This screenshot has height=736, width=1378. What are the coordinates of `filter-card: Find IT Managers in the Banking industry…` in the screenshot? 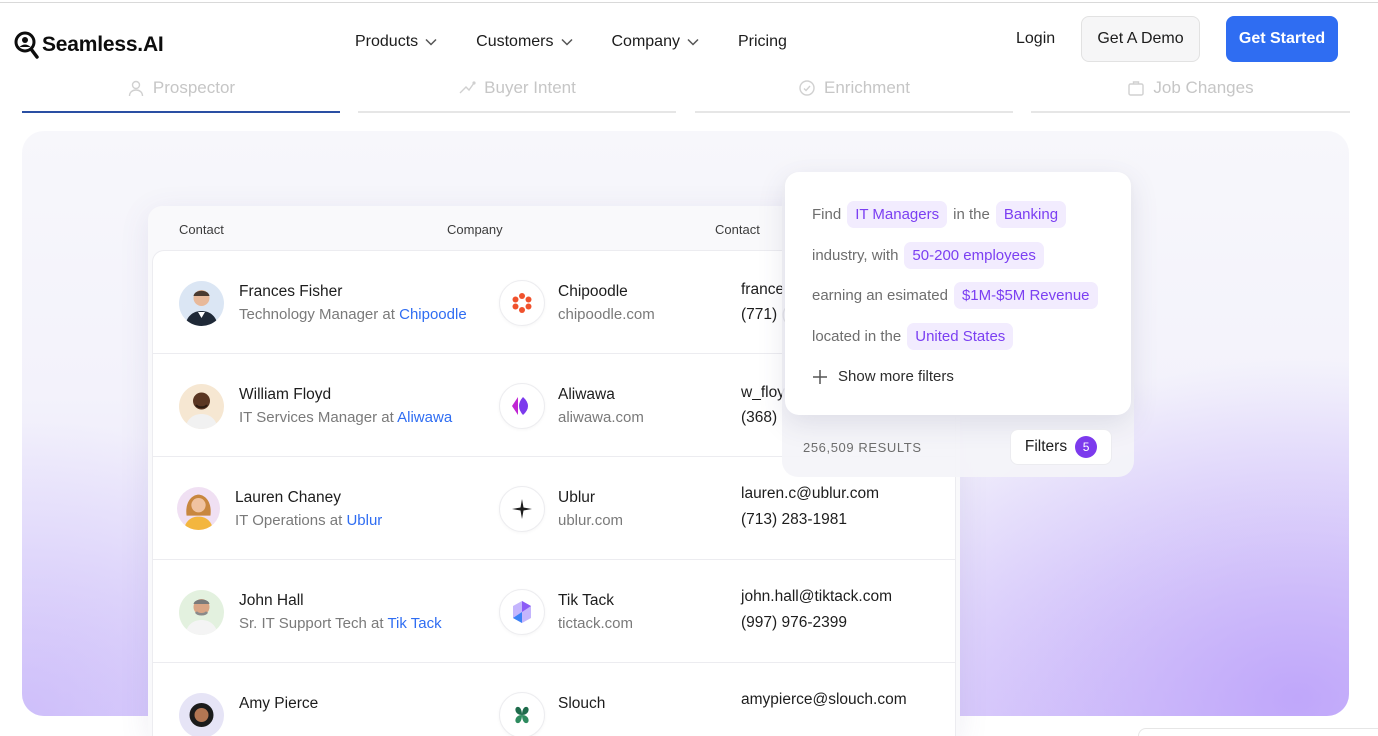 It's located at (958, 293).